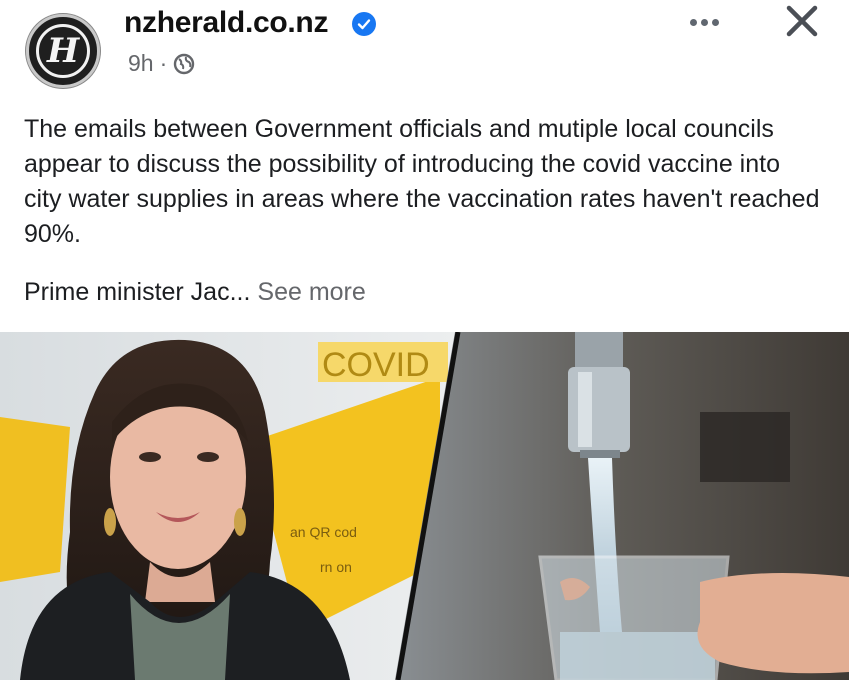 Image resolution: width=849 pixels, height=680 pixels. What do you see at coordinates (802, 22) in the screenshot?
I see `close-icon` at bounding box center [802, 22].